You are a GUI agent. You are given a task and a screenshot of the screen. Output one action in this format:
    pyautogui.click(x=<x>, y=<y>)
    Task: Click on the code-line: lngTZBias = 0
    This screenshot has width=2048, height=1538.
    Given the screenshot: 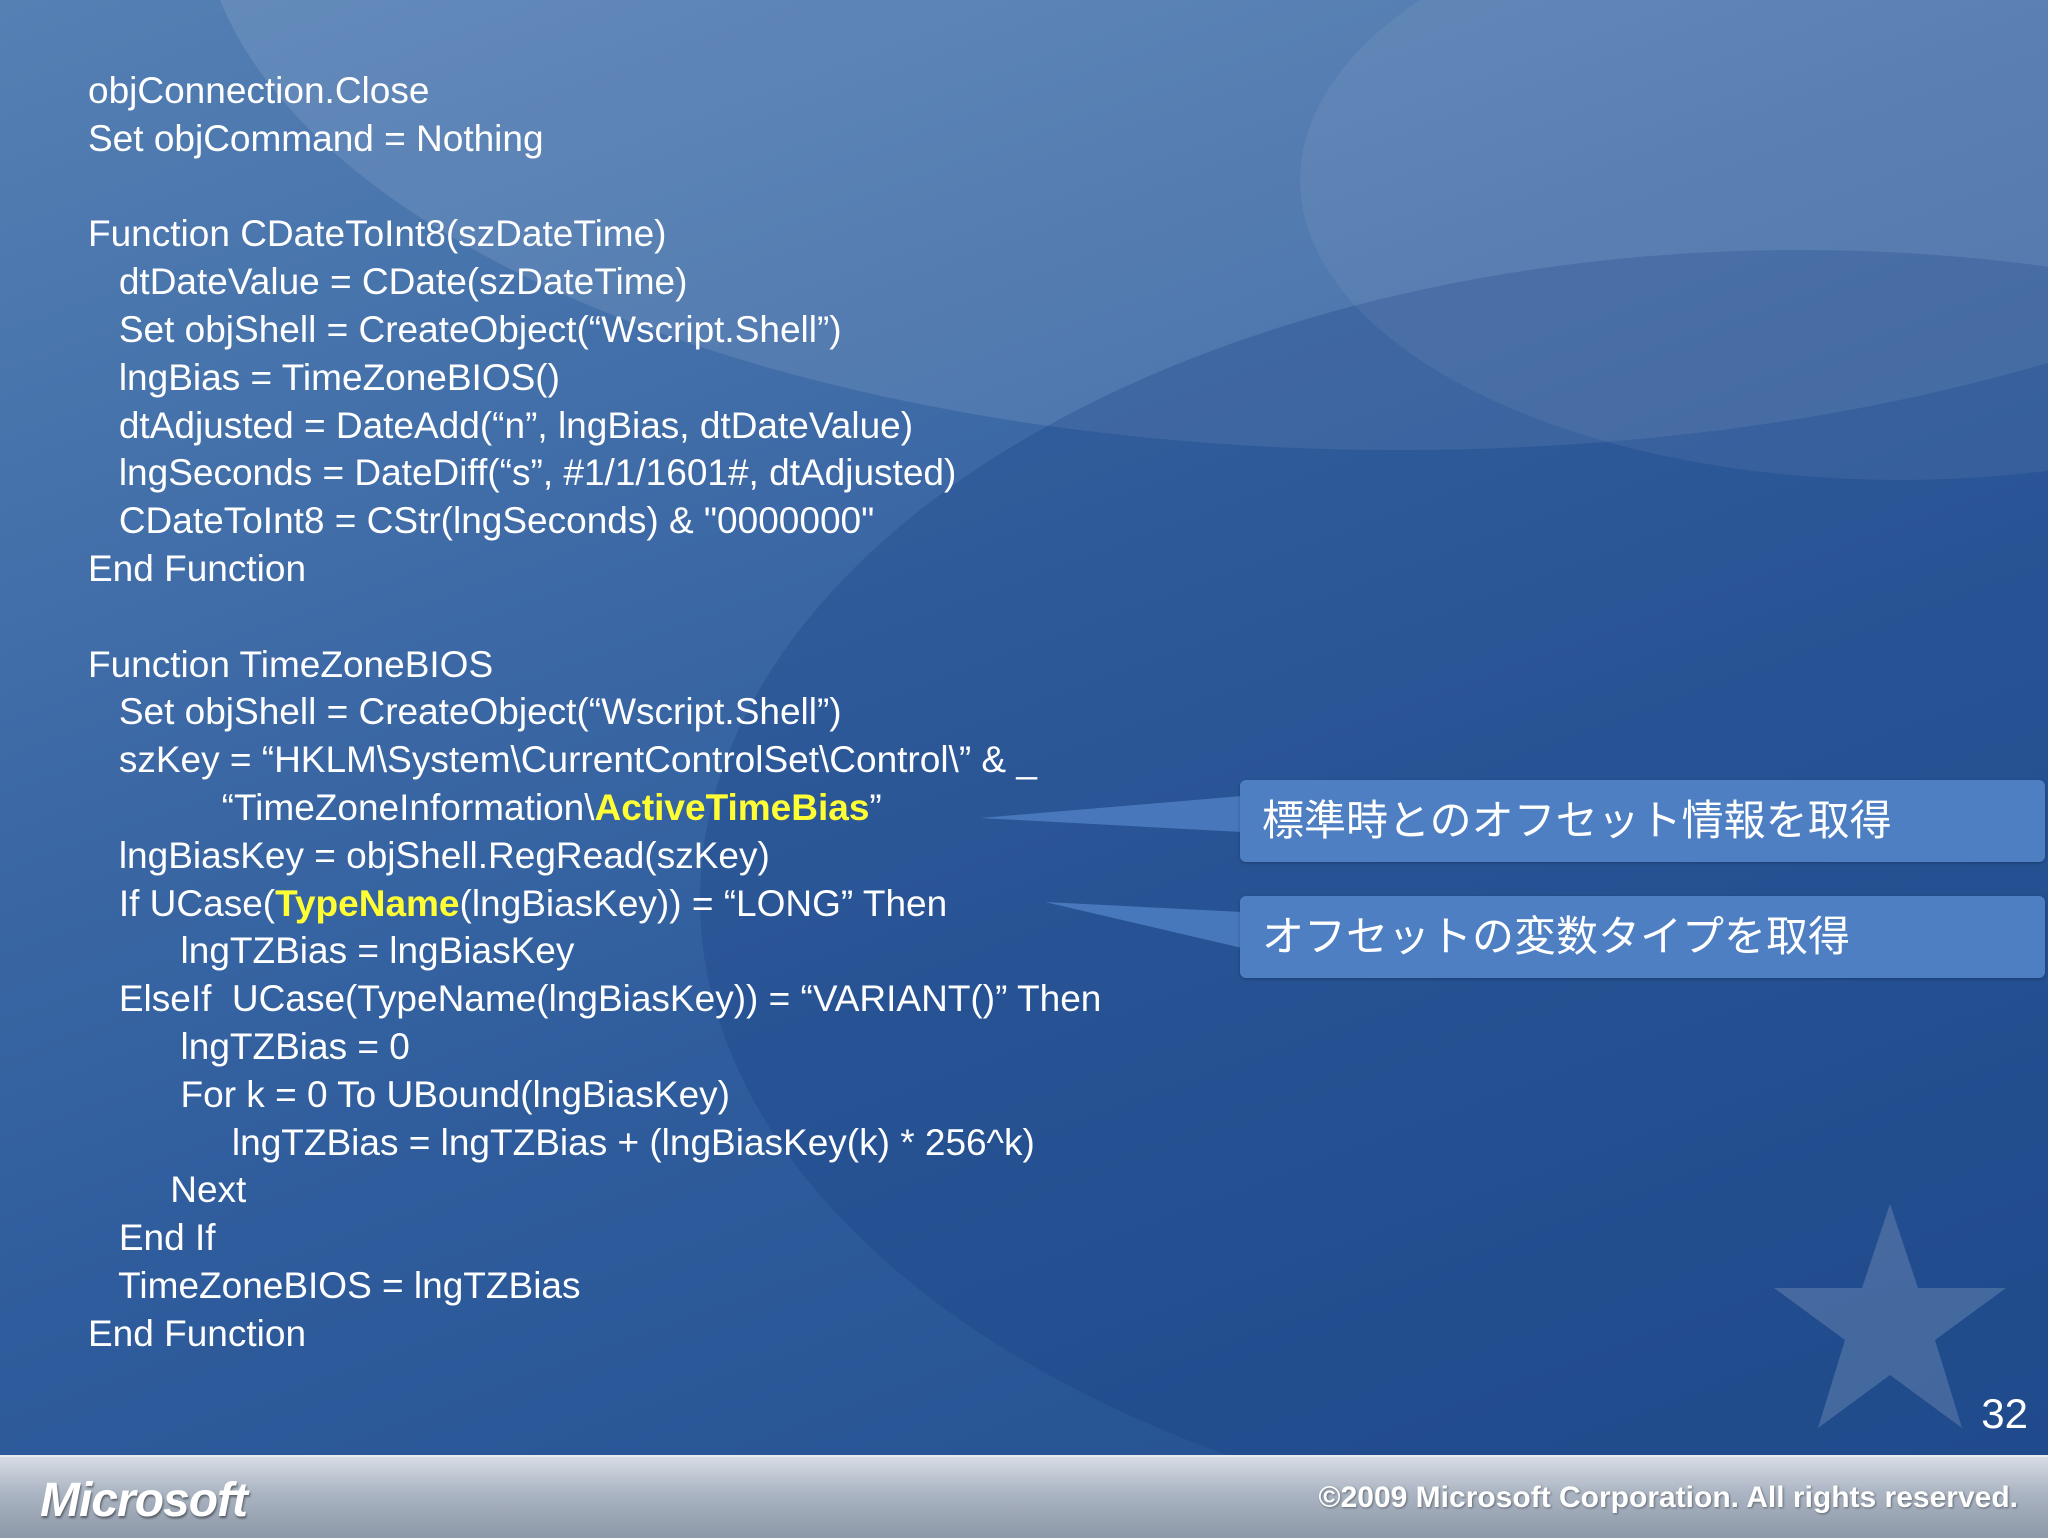 What is the action you would take?
    pyautogui.click(x=249, y=1046)
    